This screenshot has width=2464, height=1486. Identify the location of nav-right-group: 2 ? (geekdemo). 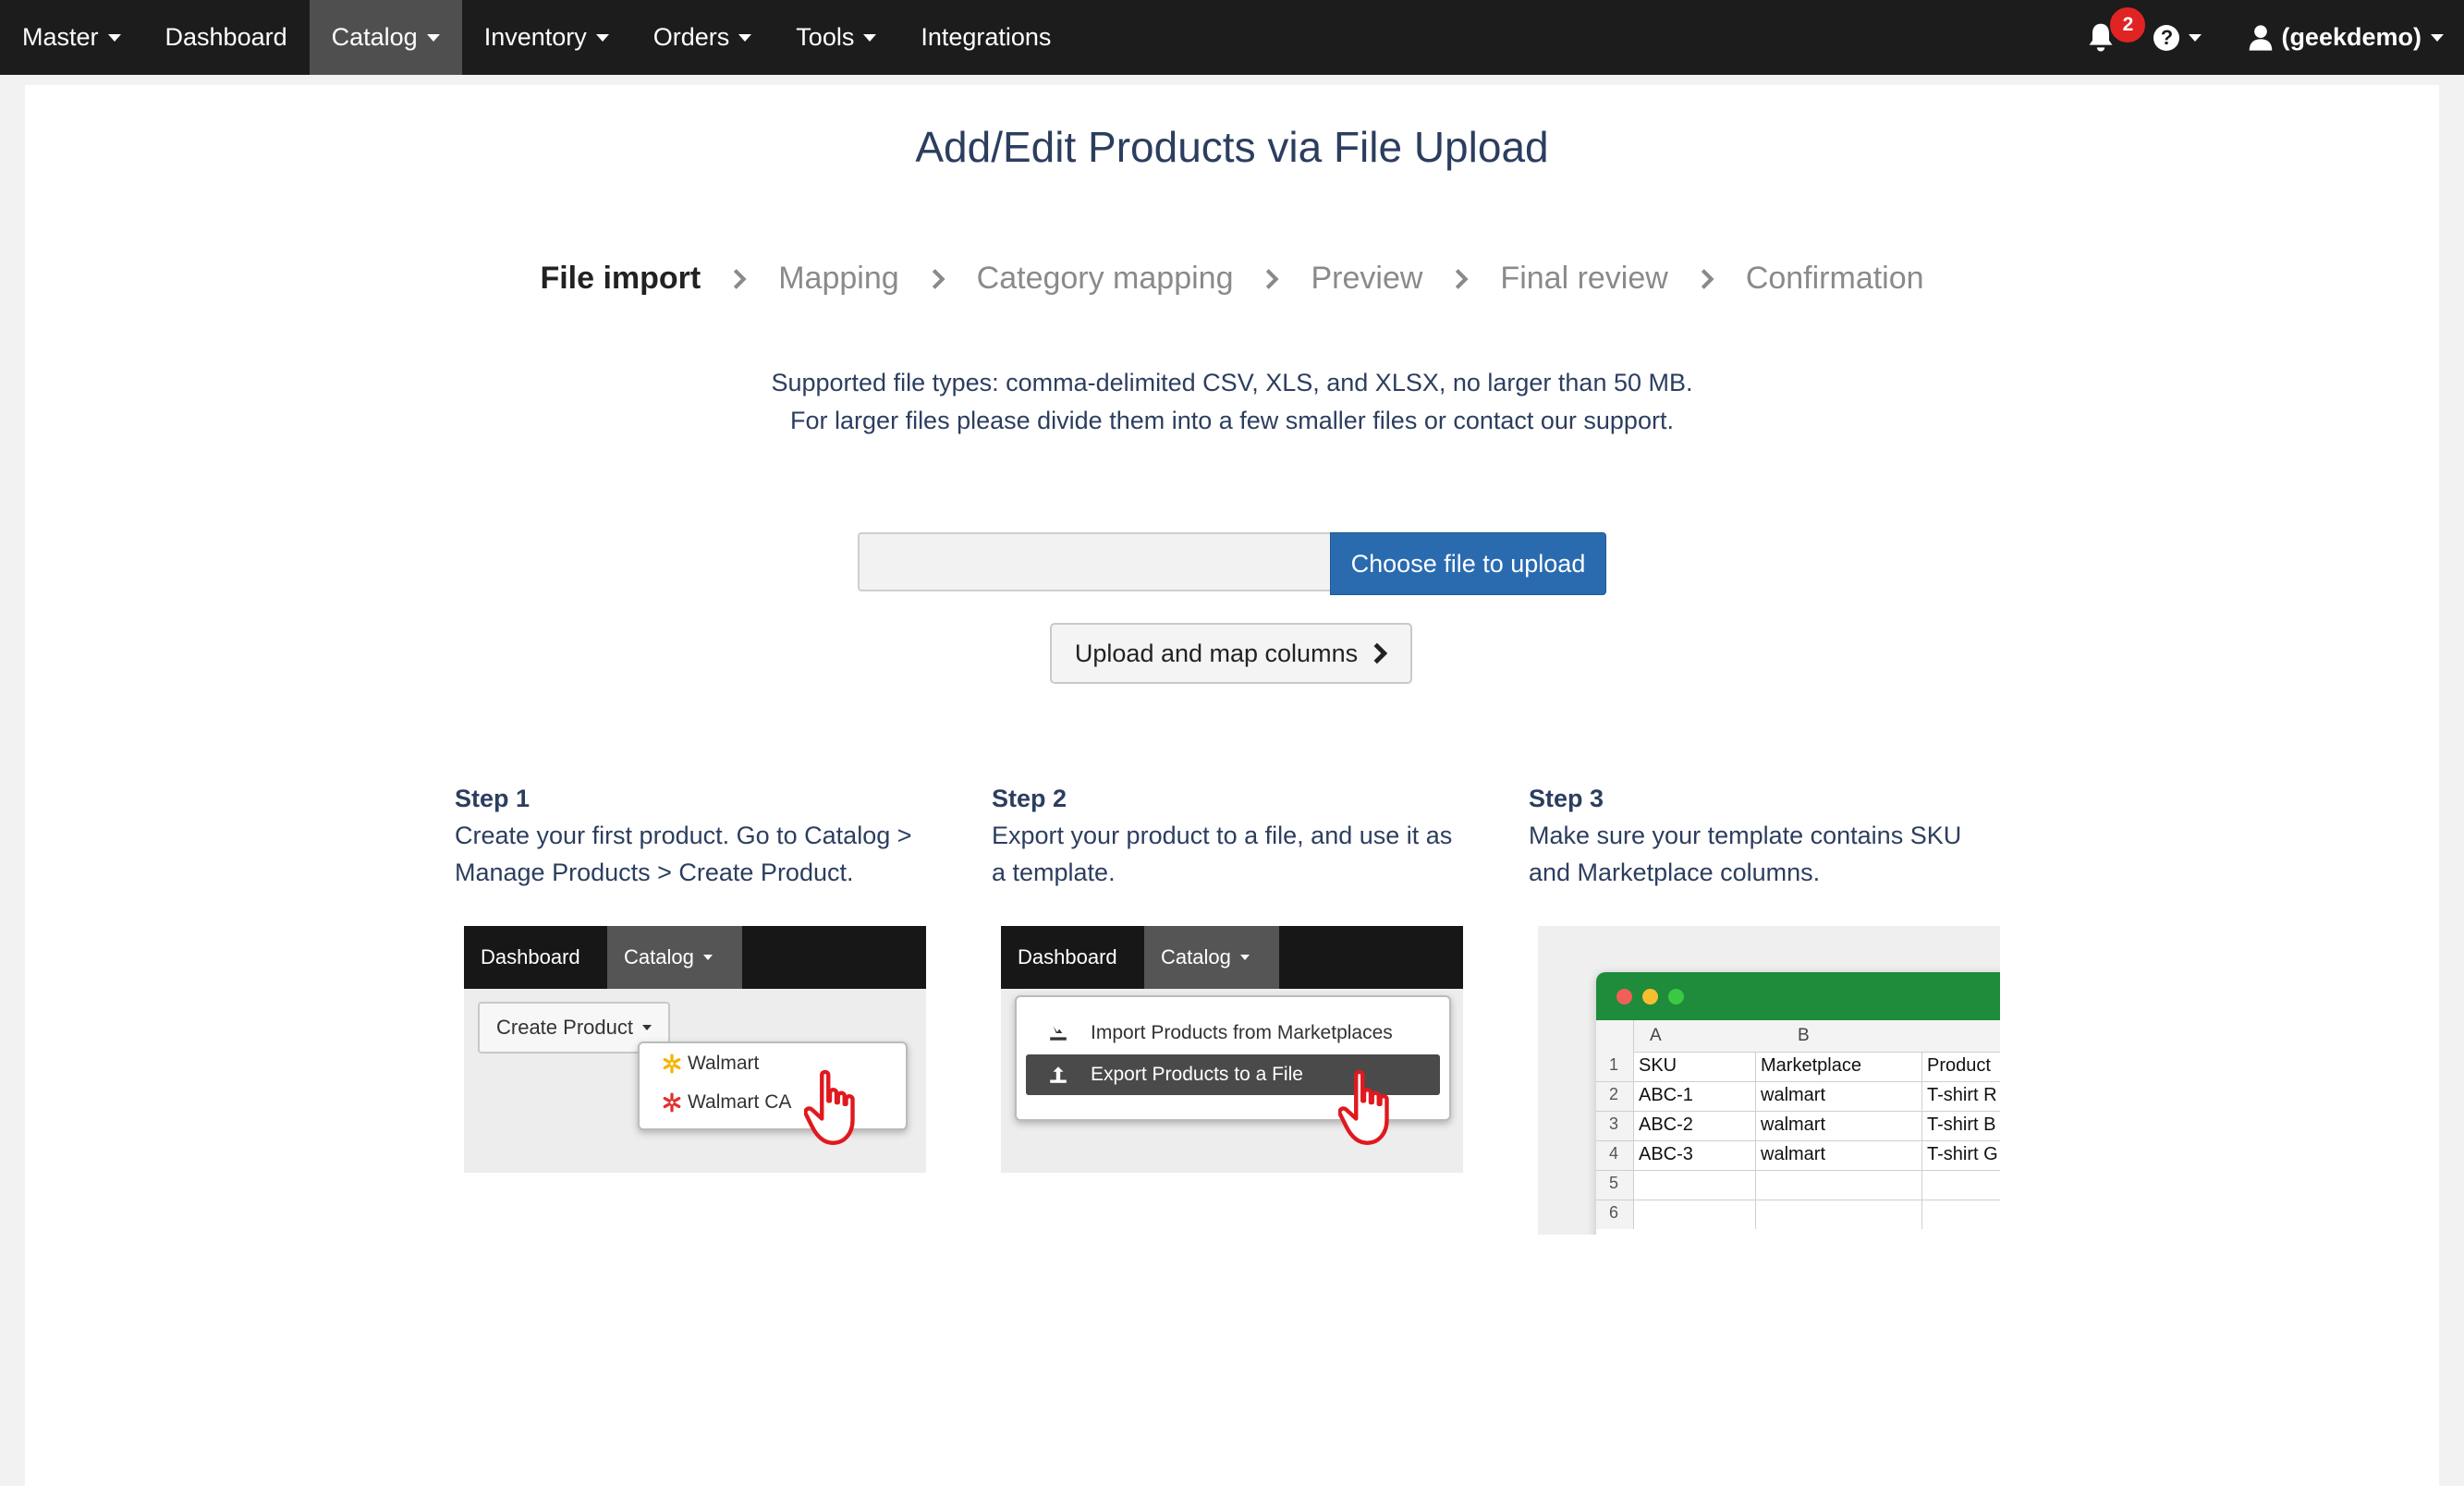
(2274, 37).